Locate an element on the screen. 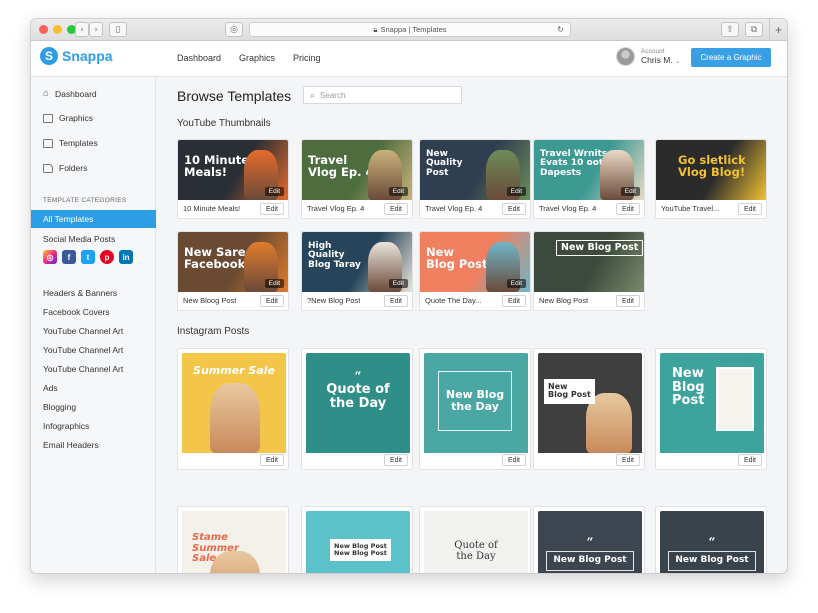  facebook-icon: f is located at coordinates (69, 257).